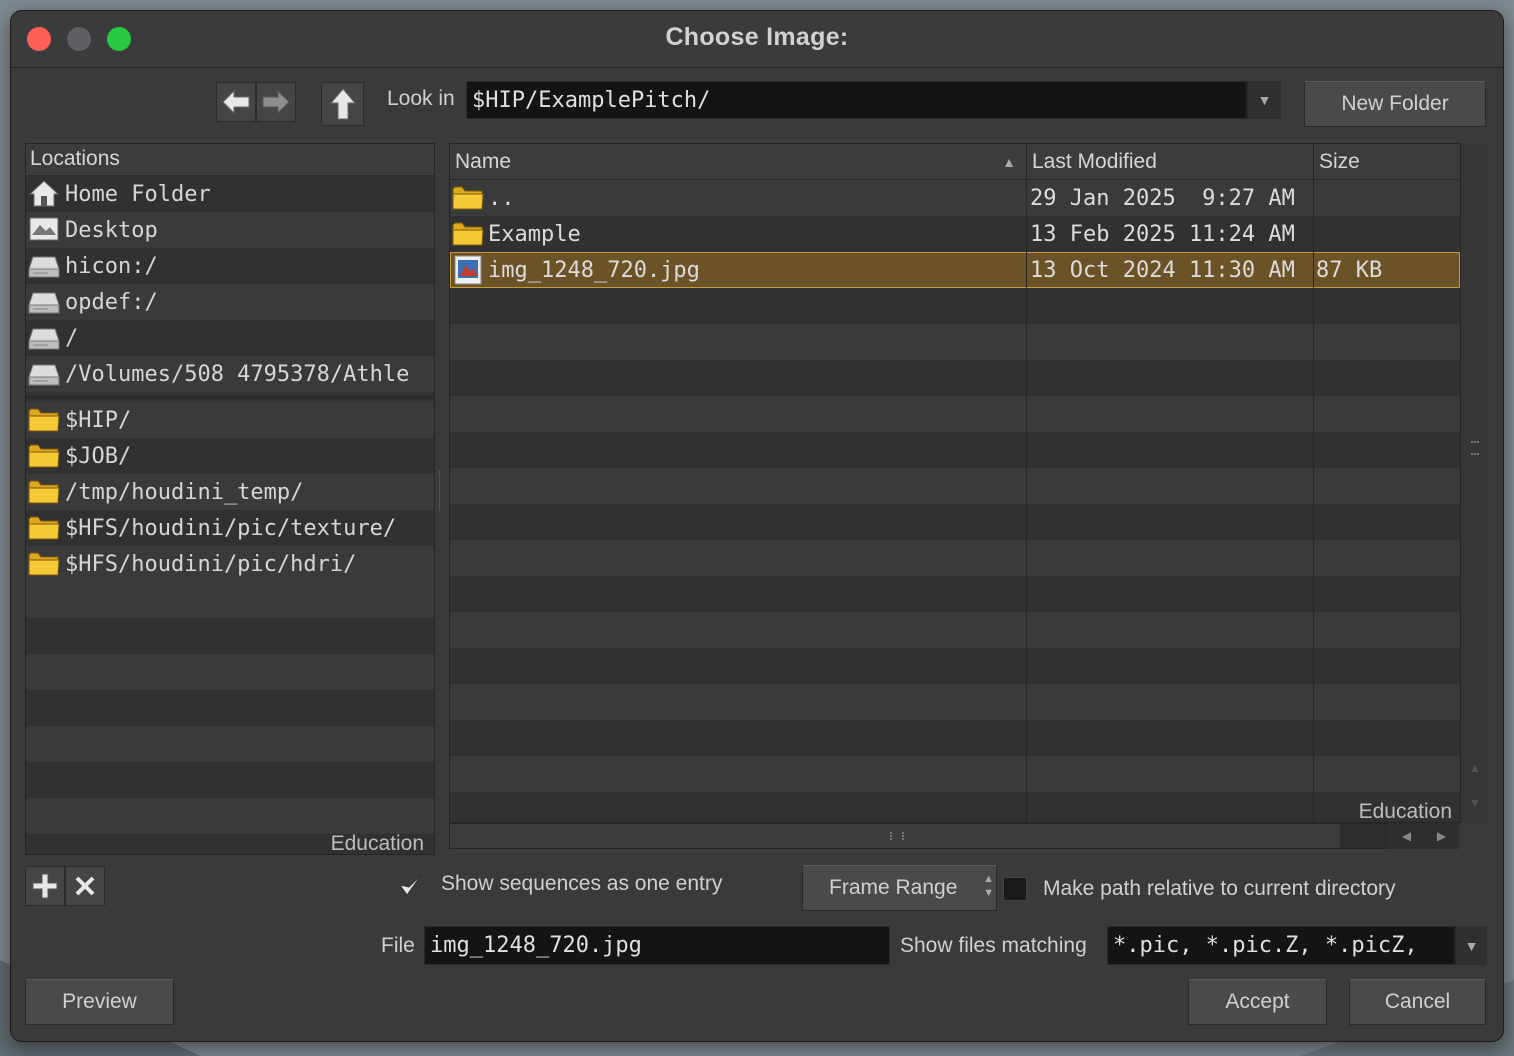  What do you see at coordinates (1339, 161) in the screenshot?
I see `column-size-label: Size` at bounding box center [1339, 161].